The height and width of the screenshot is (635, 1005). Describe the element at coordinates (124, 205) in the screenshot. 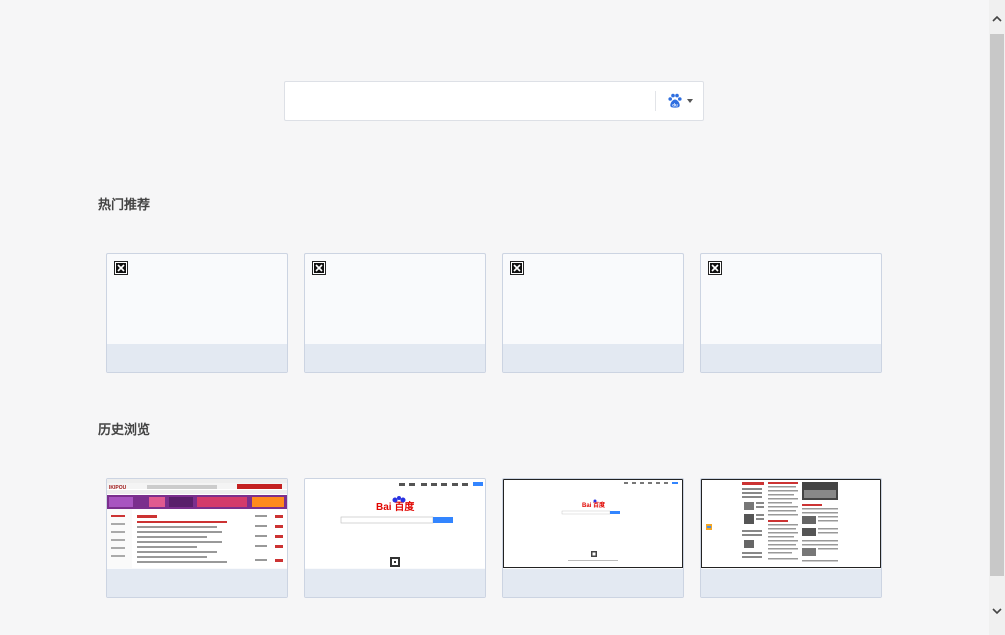

I see `hot-section-title: 热门推荐` at that location.